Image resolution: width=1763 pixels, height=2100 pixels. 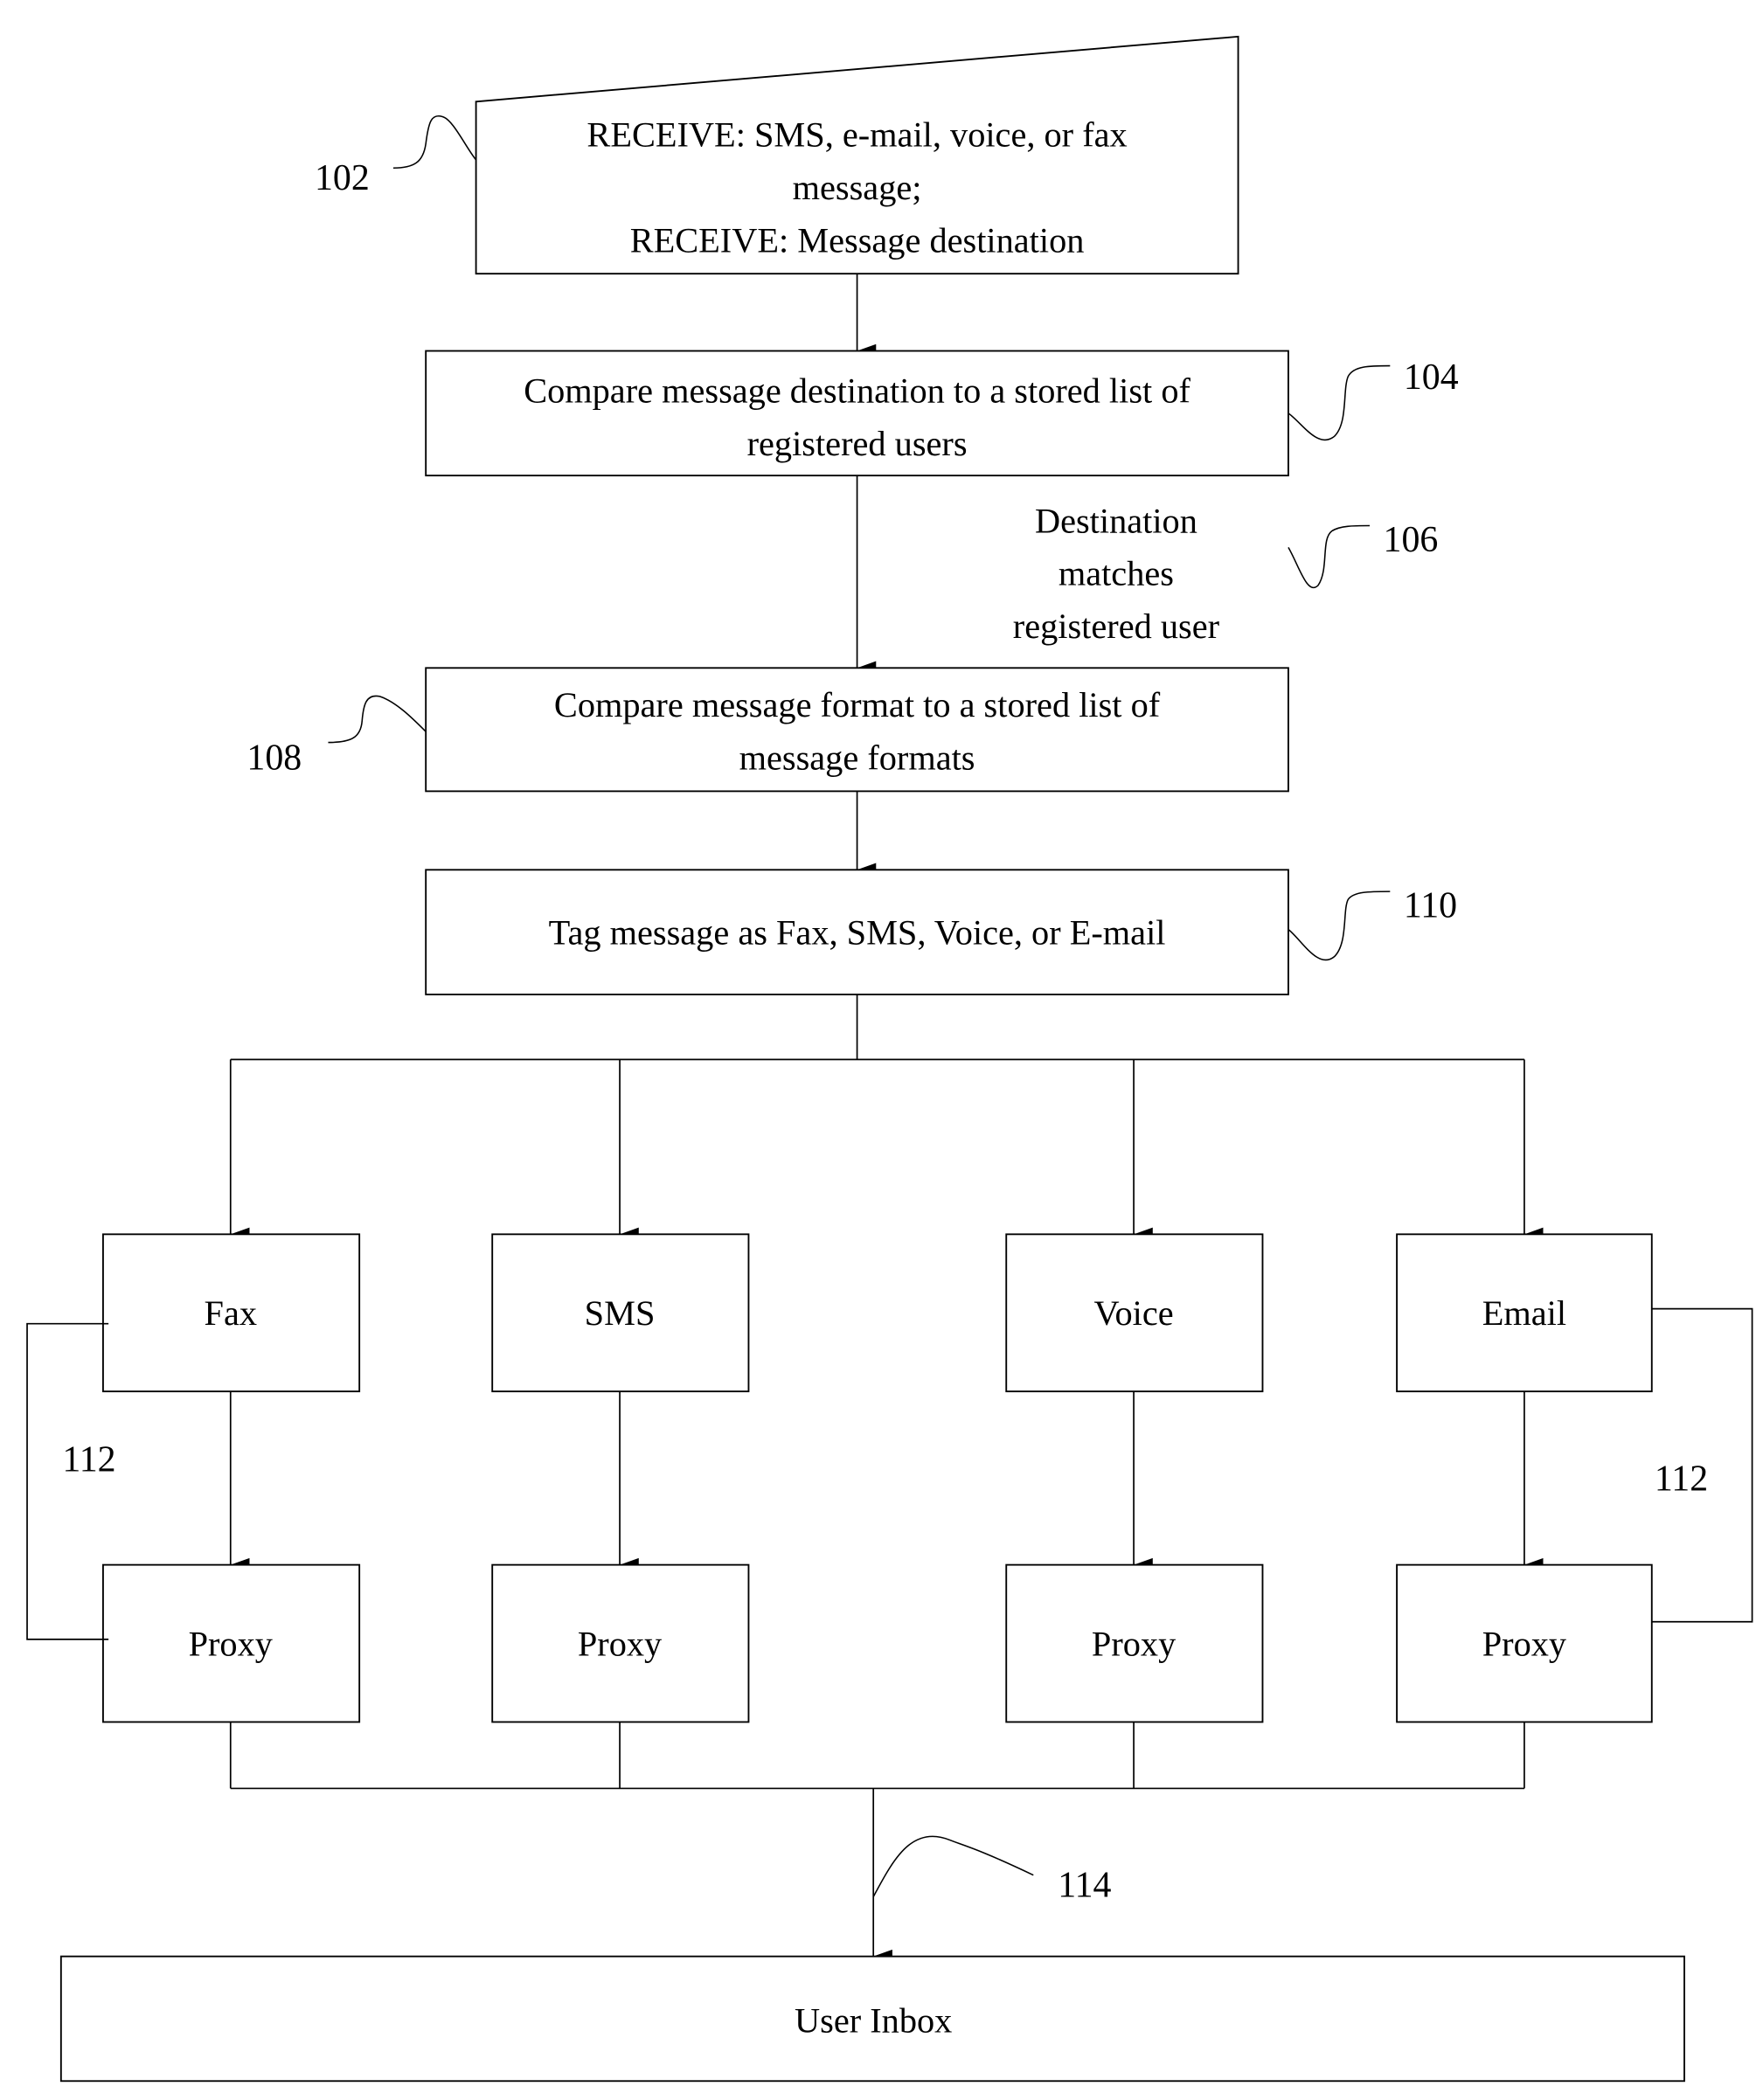 What do you see at coordinates (857, 444) in the screenshot?
I see `compare-destination-line-2: registered users` at bounding box center [857, 444].